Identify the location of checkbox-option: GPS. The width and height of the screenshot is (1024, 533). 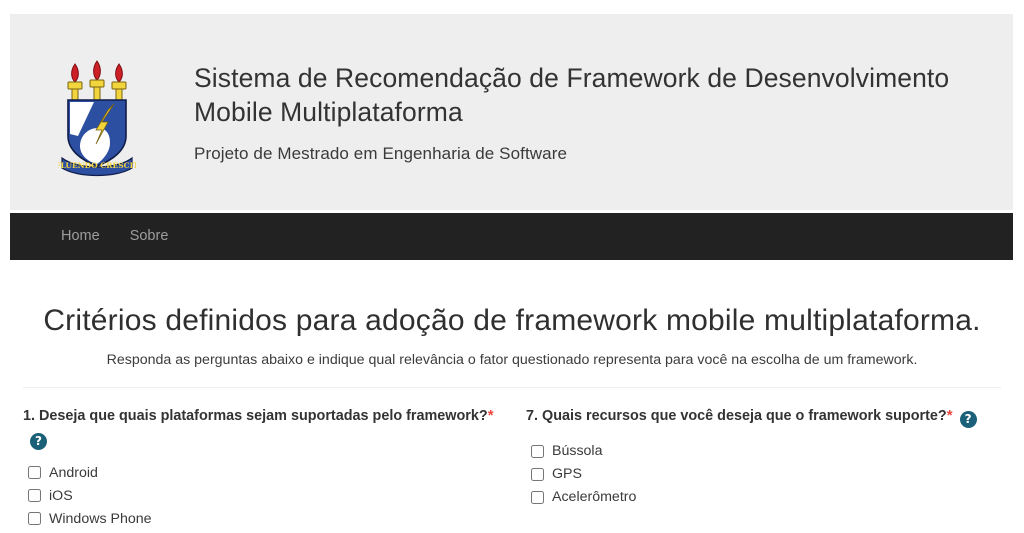
(757, 474).